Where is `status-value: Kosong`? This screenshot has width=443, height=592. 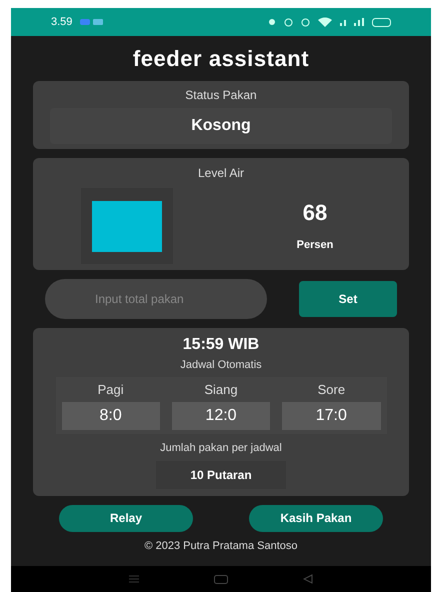
status-value: Kosong is located at coordinates (221, 126).